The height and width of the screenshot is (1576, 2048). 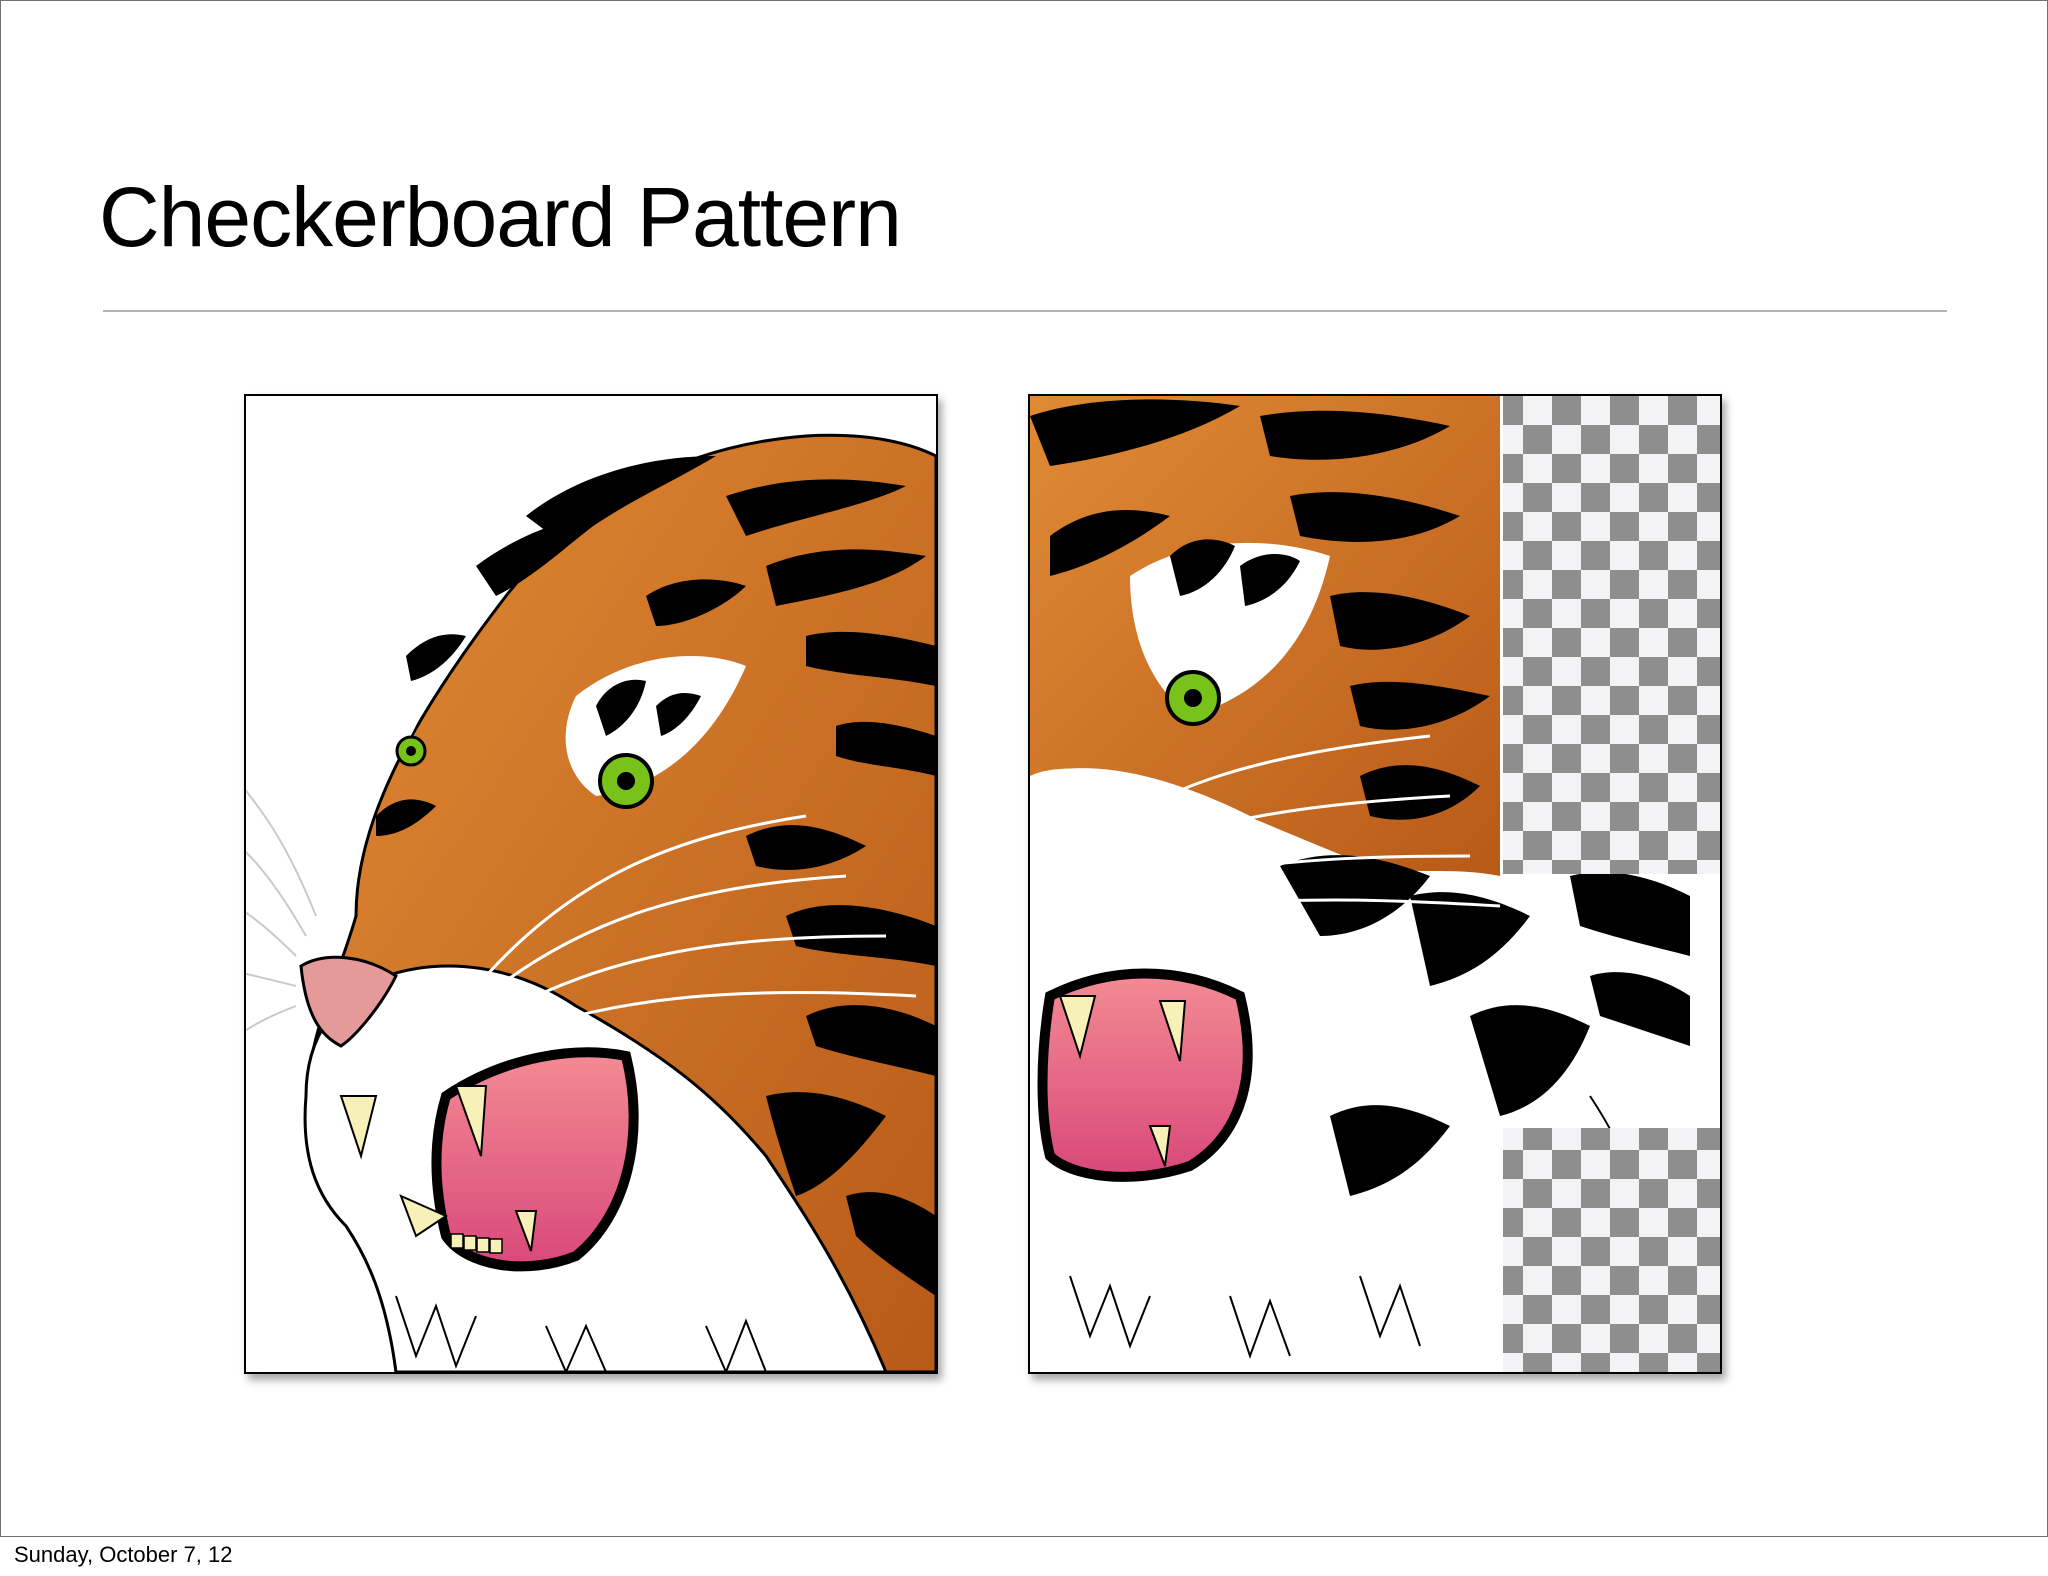 What do you see at coordinates (500, 217) in the screenshot?
I see `slide-title: Checkerboard Pattern` at bounding box center [500, 217].